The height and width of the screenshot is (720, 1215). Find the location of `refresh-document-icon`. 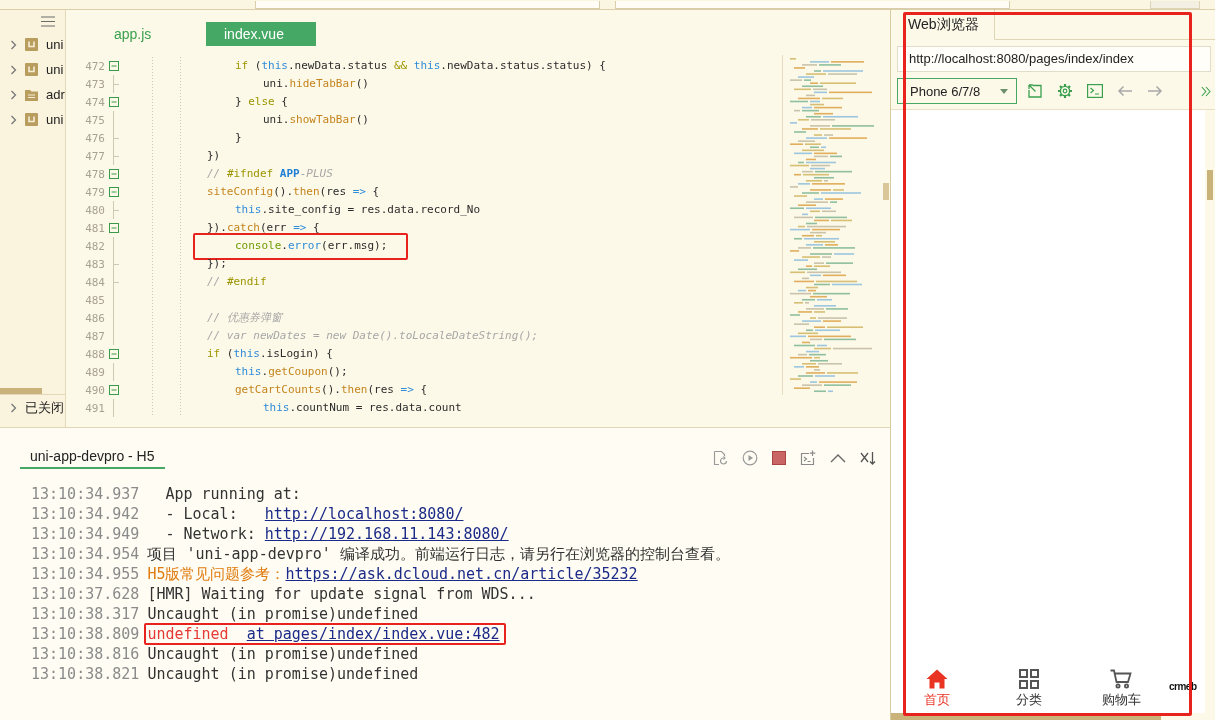

refresh-document-icon is located at coordinates (720, 457).